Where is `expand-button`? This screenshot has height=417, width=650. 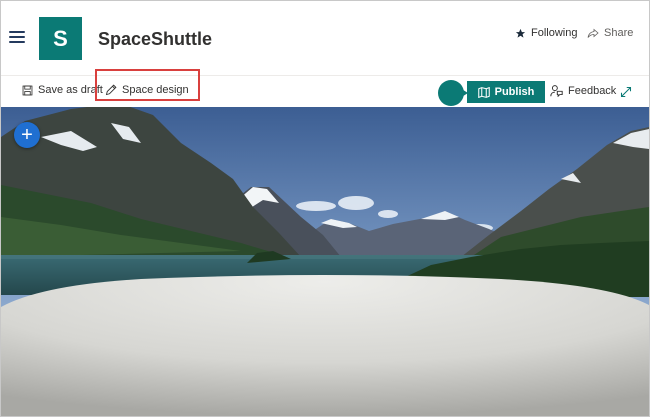 expand-button is located at coordinates (626, 94).